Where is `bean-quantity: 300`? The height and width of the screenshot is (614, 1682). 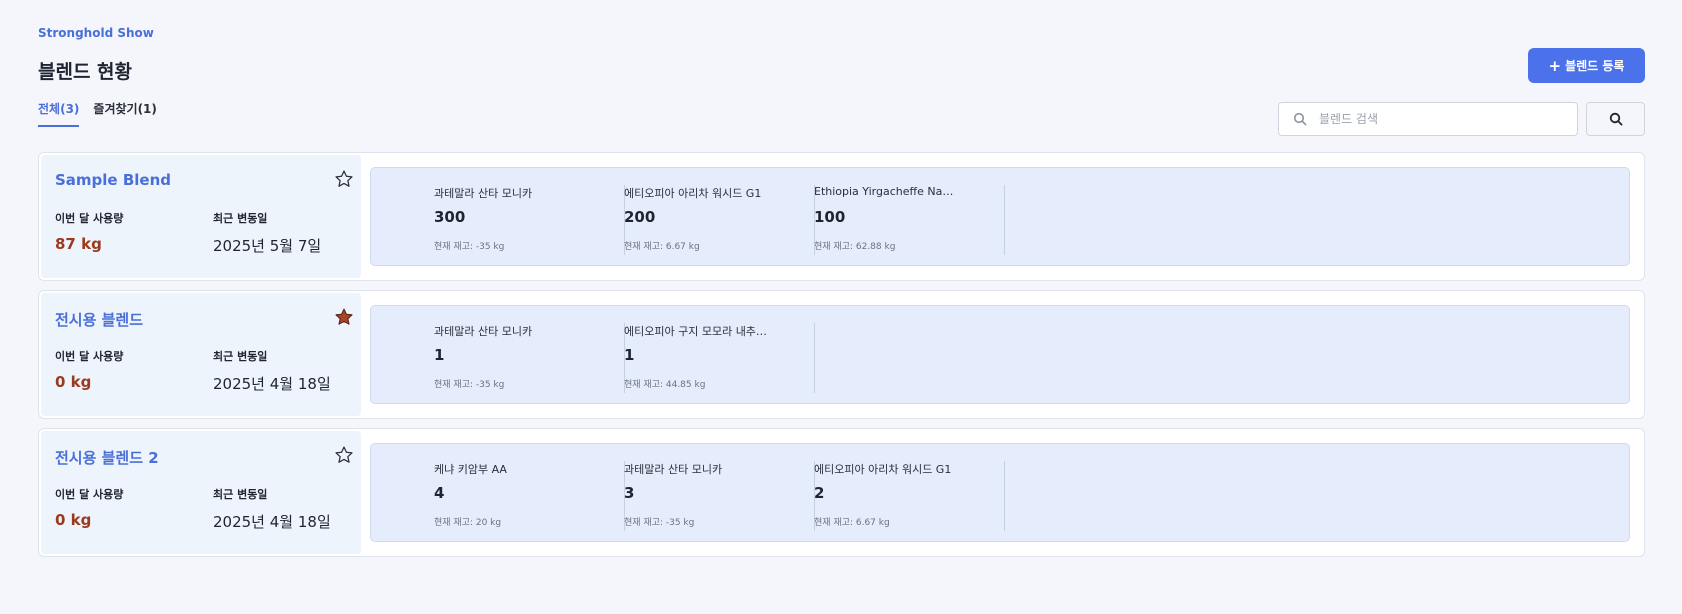
bean-quantity: 300 is located at coordinates (450, 217).